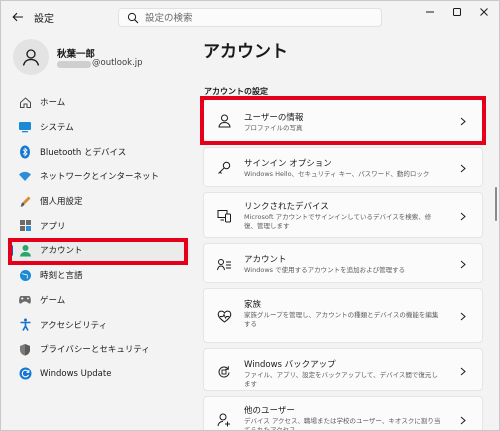  I want to click on sidebar-item-label: ネットワークとインターネット, so click(100, 177).